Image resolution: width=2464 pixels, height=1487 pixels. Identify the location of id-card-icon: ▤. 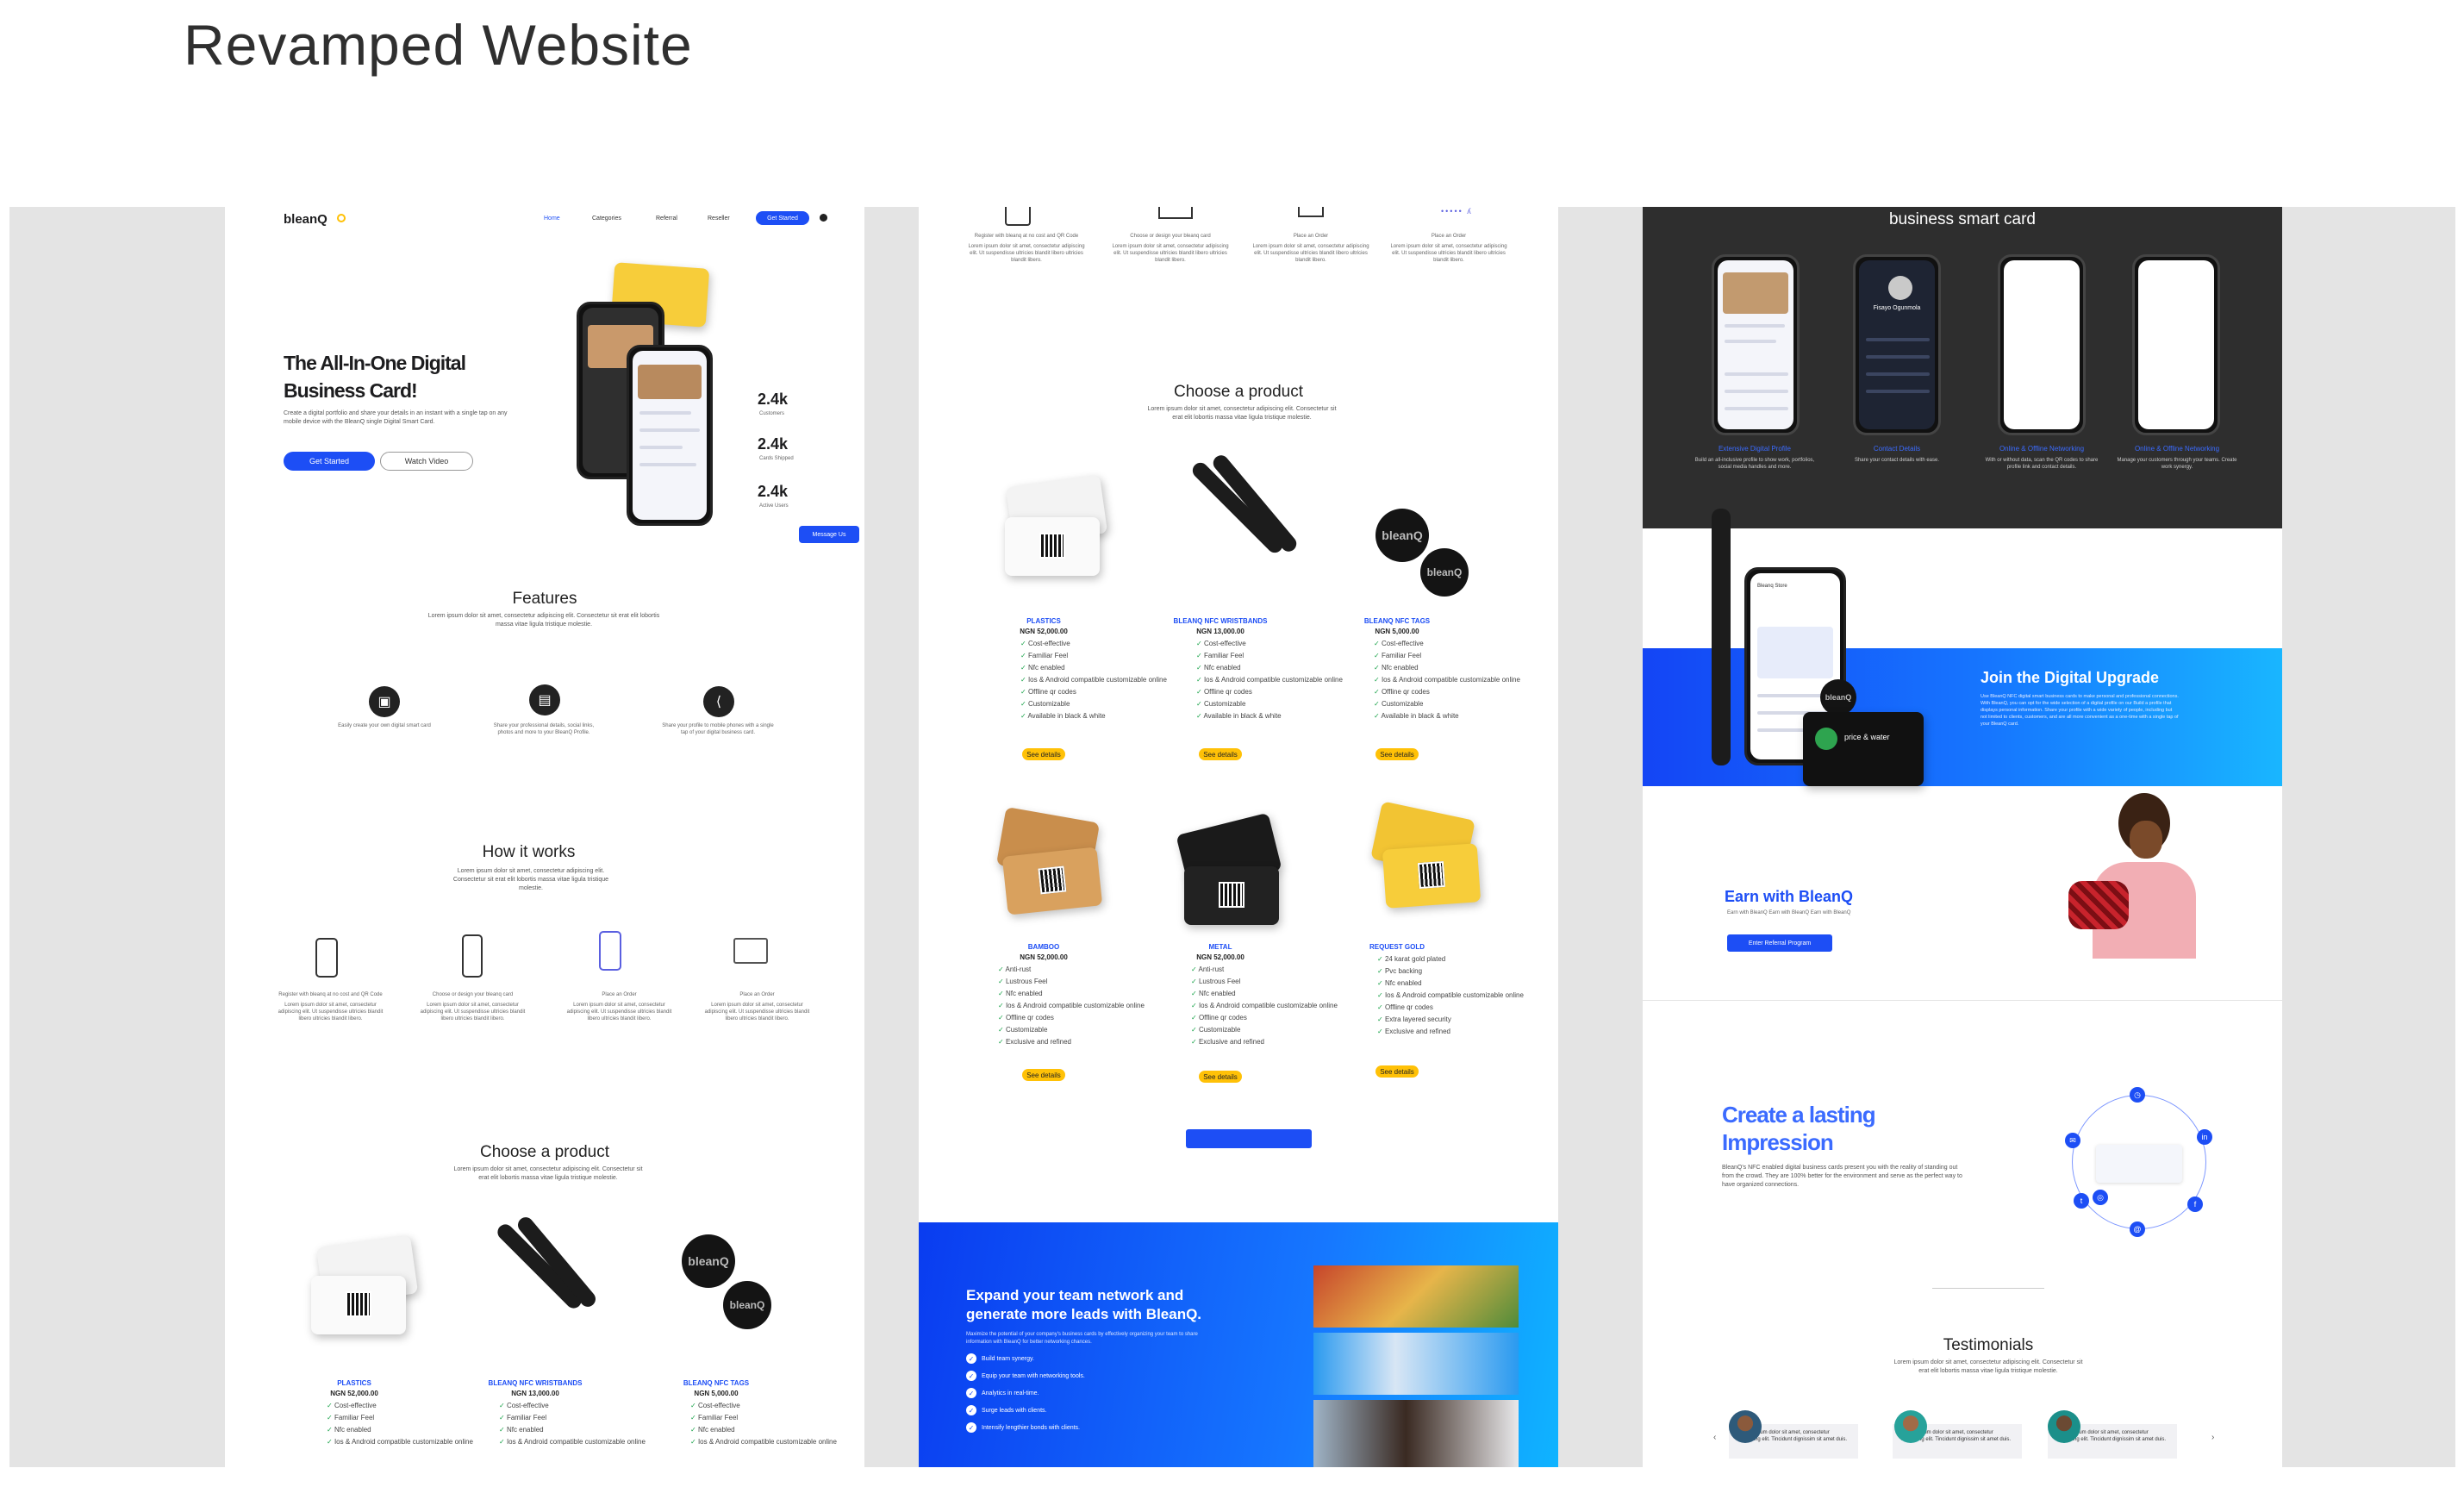
(544, 699).